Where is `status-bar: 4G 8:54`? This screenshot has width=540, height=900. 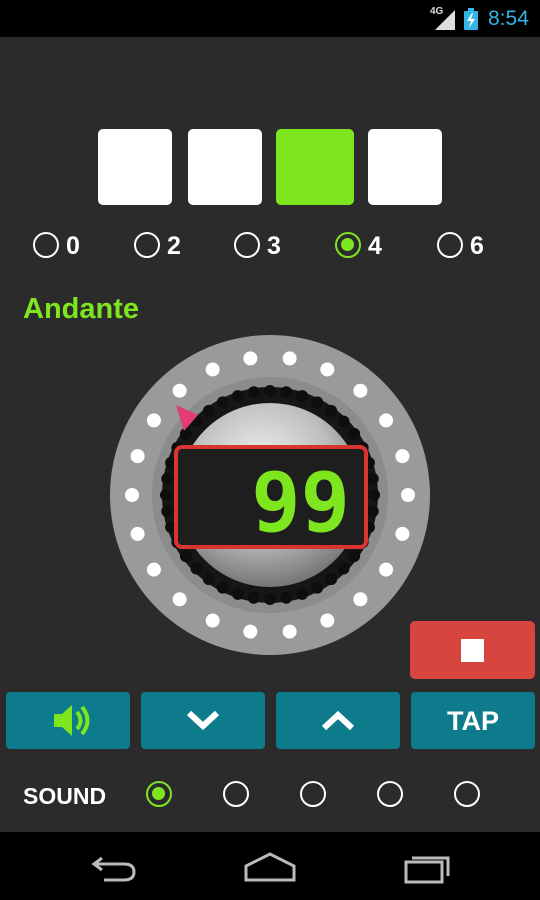
status-bar: 4G 8:54 is located at coordinates (270, 18).